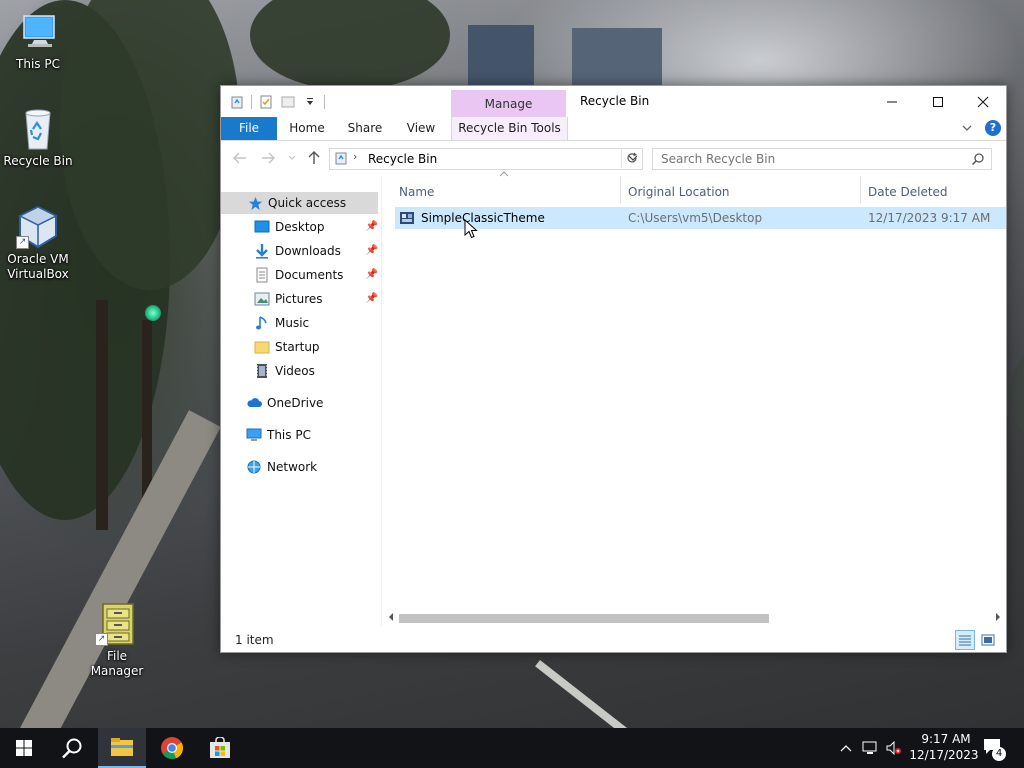 The image size is (1024, 768). I want to click on desktop-icon-label: Recycle Bin, so click(38, 161).